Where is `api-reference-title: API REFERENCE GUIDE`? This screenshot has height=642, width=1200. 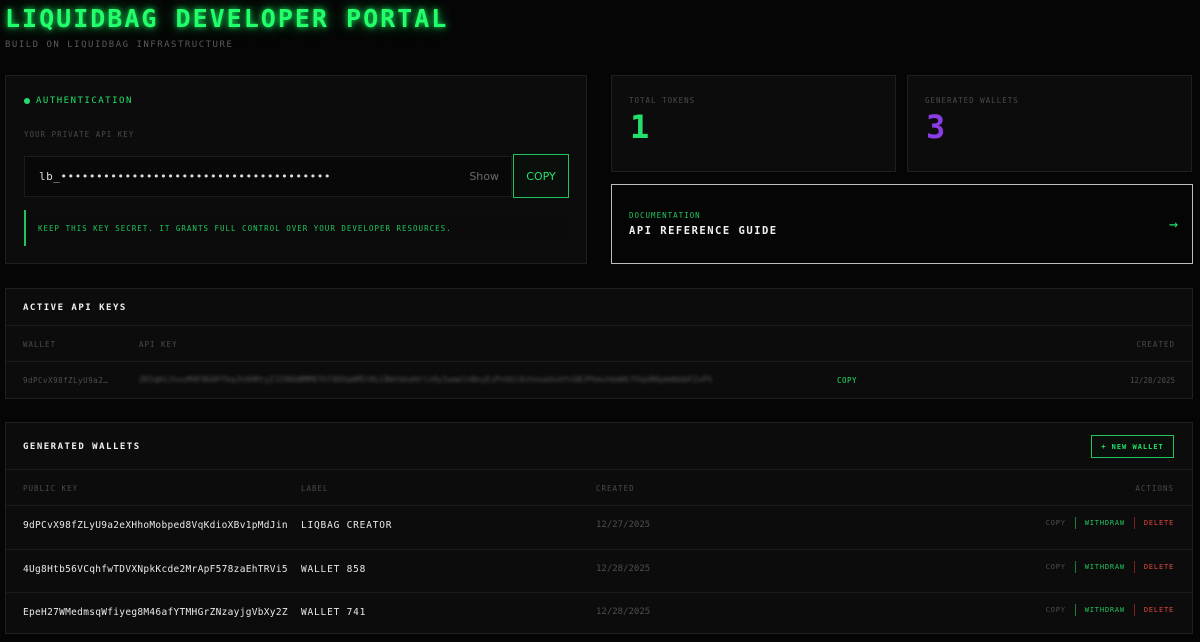 api-reference-title: API REFERENCE GUIDE is located at coordinates (703, 231).